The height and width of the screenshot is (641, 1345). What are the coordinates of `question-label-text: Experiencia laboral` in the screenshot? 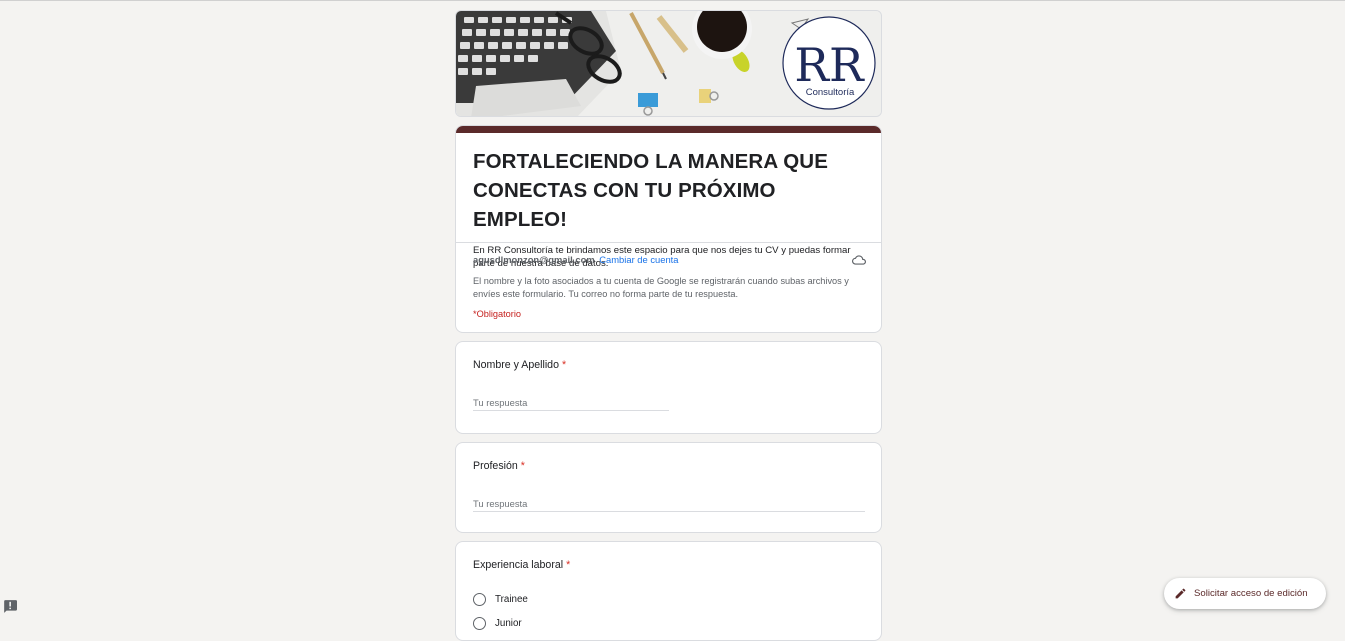 It's located at (518, 565).